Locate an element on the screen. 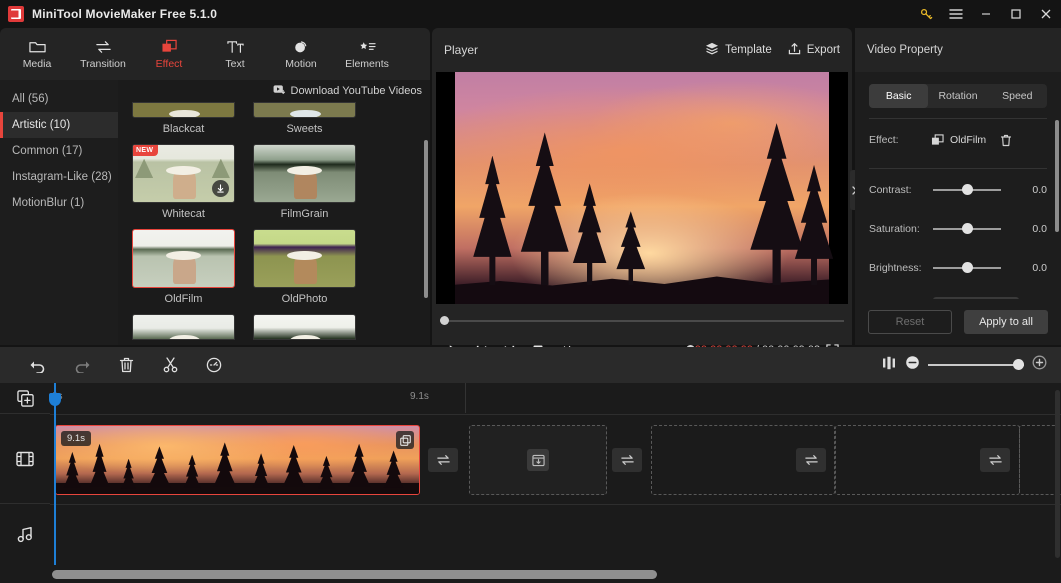 The width and height of the screenshot is (1061, 583). player-seek-bar is located at coordinates (642, 321).